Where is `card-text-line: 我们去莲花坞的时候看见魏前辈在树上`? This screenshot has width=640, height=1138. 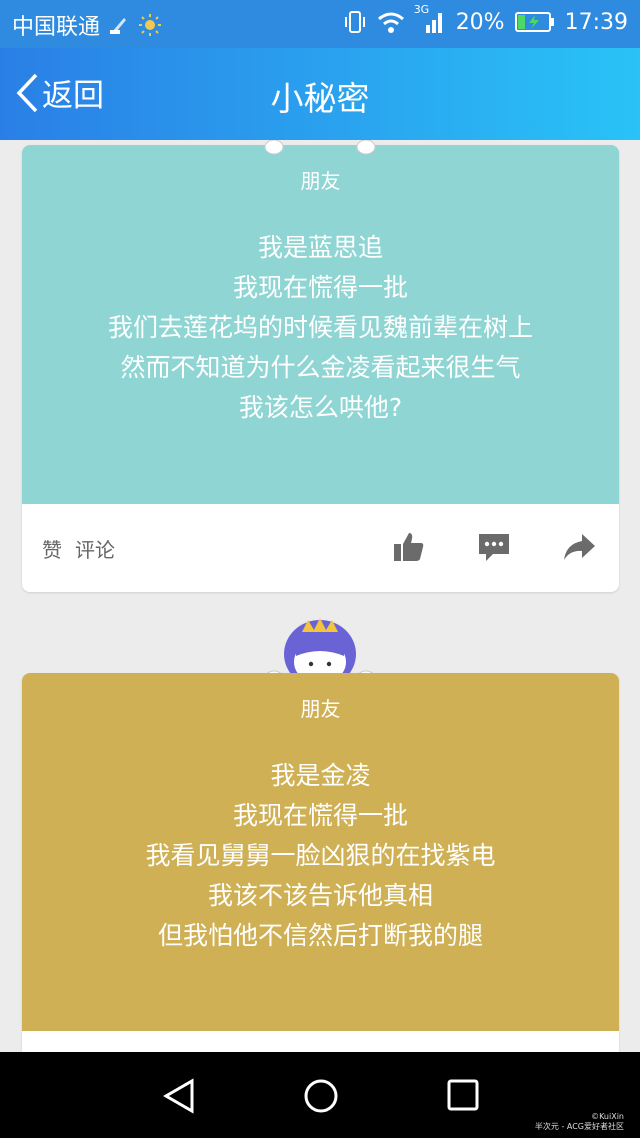
card-text-line: 我们去莲花坞的时候看见魏前辈在树上 is located at coordinates (320, 327).